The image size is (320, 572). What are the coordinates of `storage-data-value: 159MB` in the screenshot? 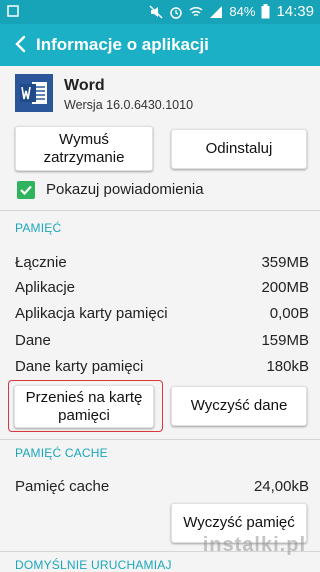 It's located at (285, 340).